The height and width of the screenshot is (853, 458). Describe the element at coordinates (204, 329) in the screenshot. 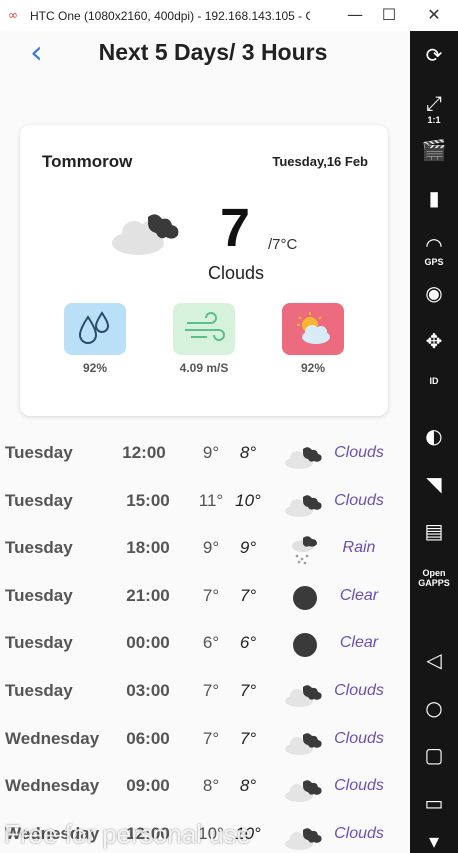

I see `wind-icon` at that location.